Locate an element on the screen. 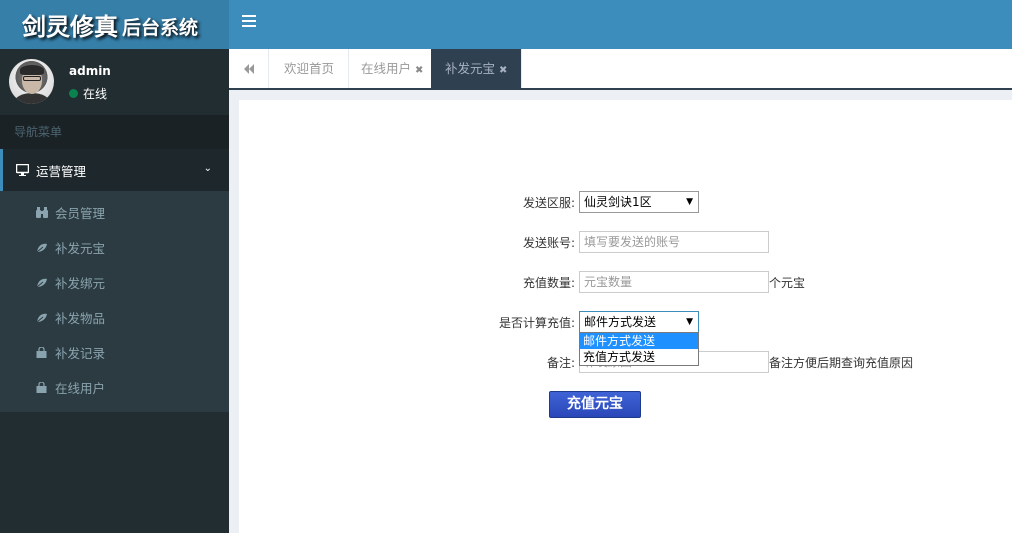  sidebar-group-label: 运营管理 is located at coordinates (61, 171).